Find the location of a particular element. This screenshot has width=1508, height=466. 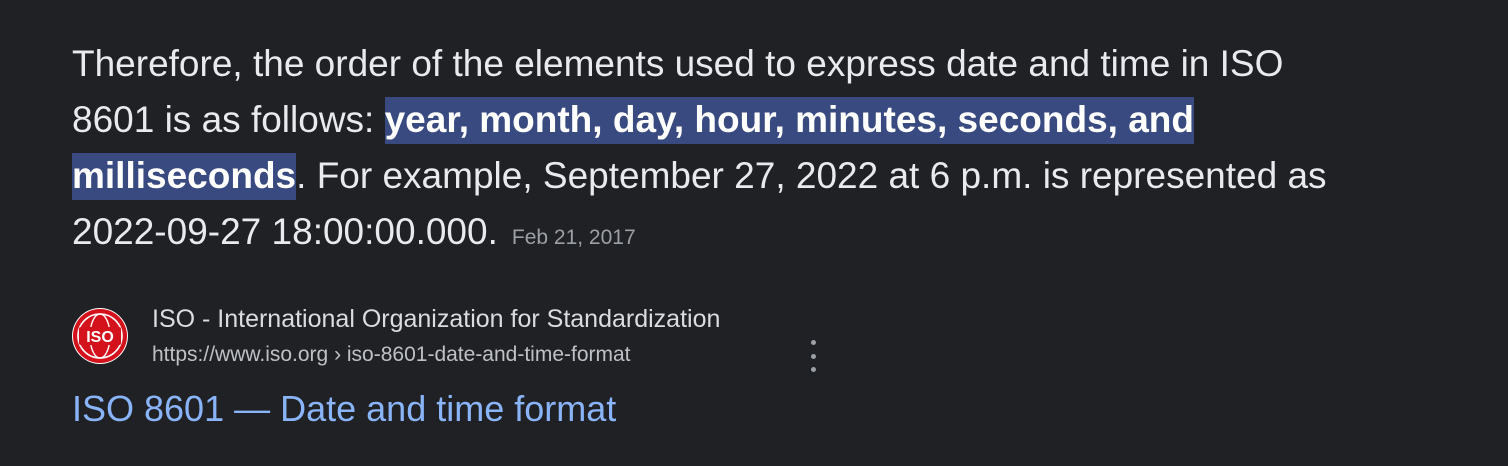

more-vert-icon is located at coordinates (813, 356).